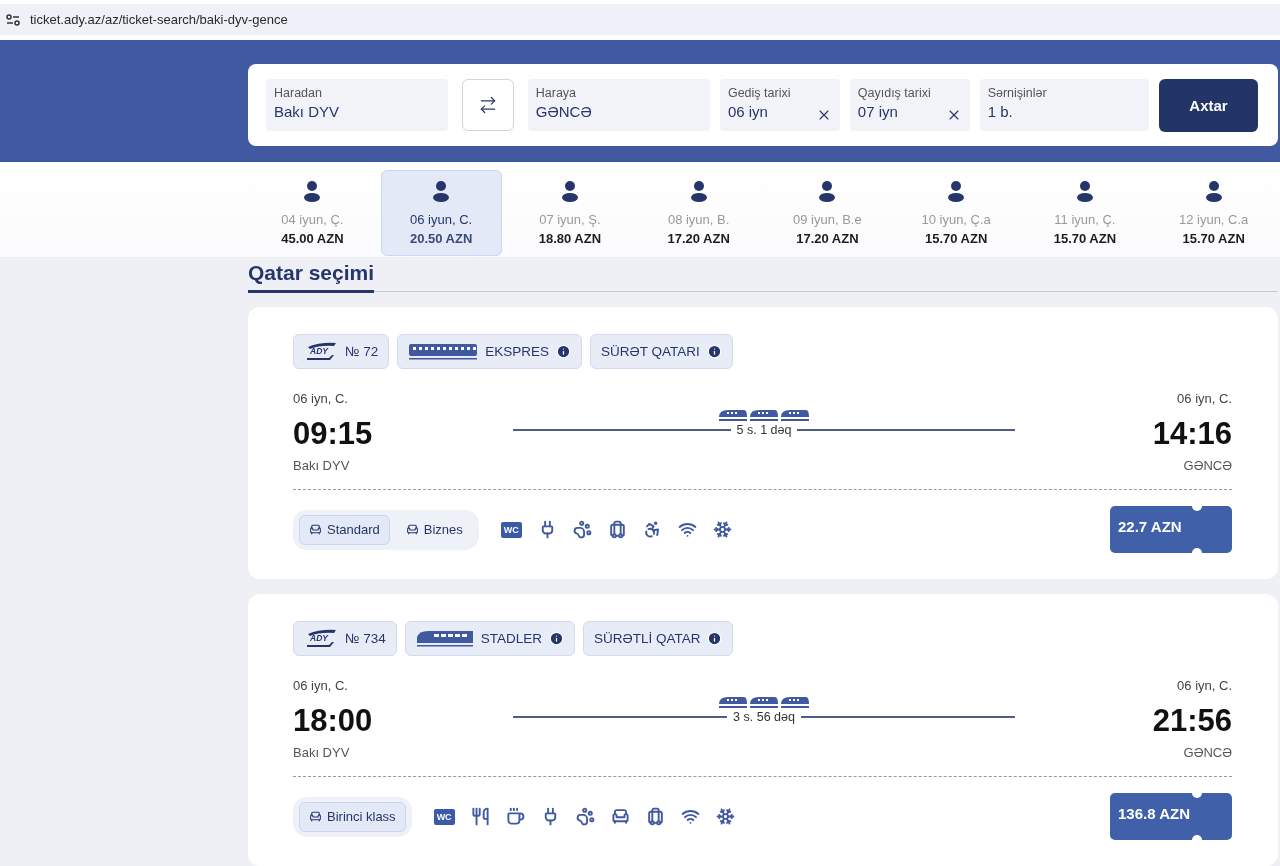  Describe the element at coordinates (357, 105) in the screenshot. I see `from-field: Haradan Bakı DYV` at that location.